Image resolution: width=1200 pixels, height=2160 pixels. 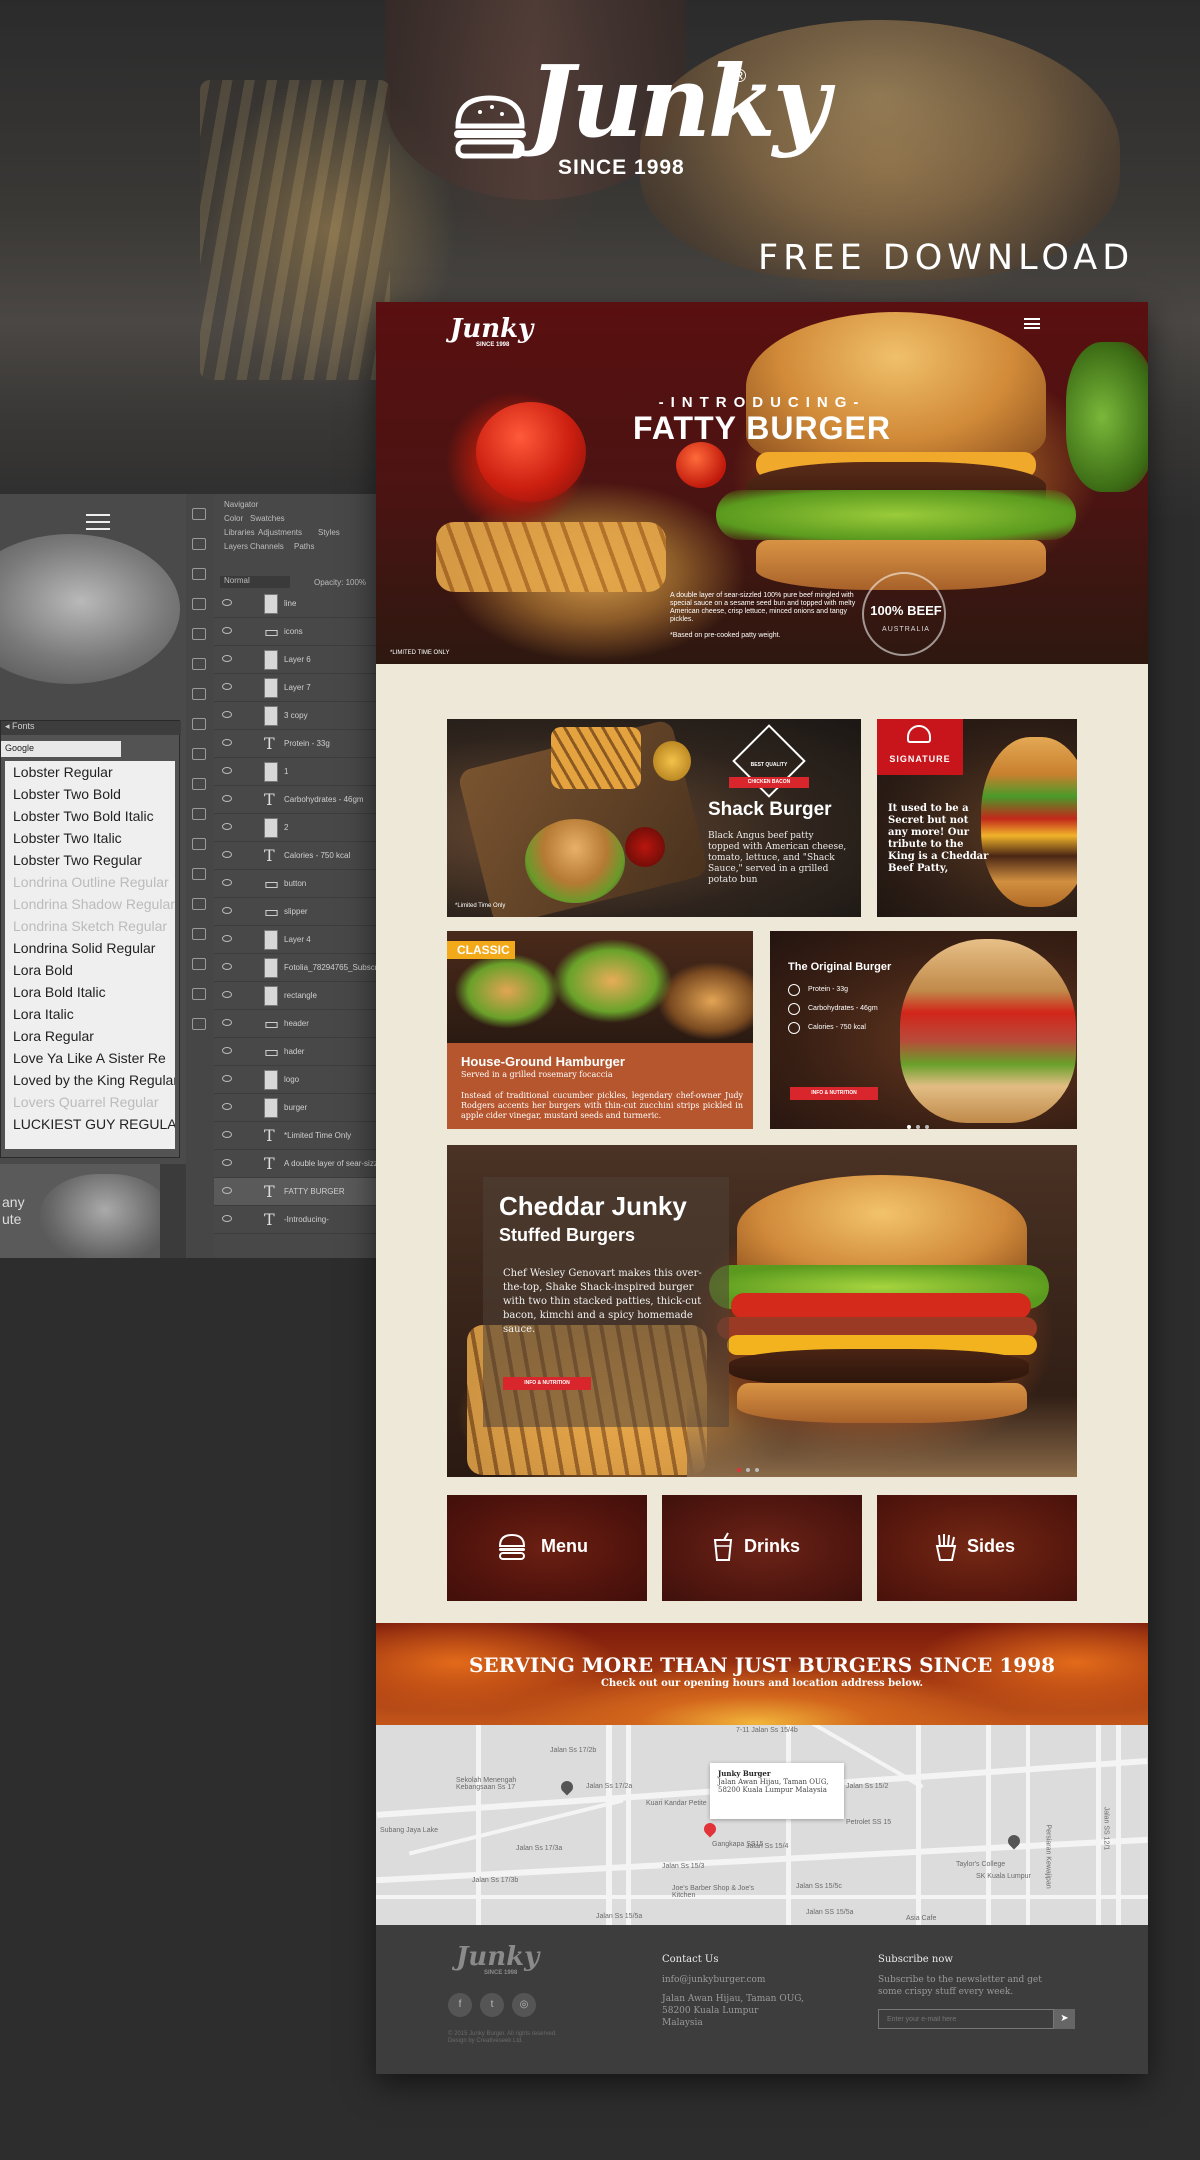 What do you see at coordinates (295, 856) in the screenshot?
I see `layer-row: T Calories - 750 kcal` at bounding box center [295, 856].